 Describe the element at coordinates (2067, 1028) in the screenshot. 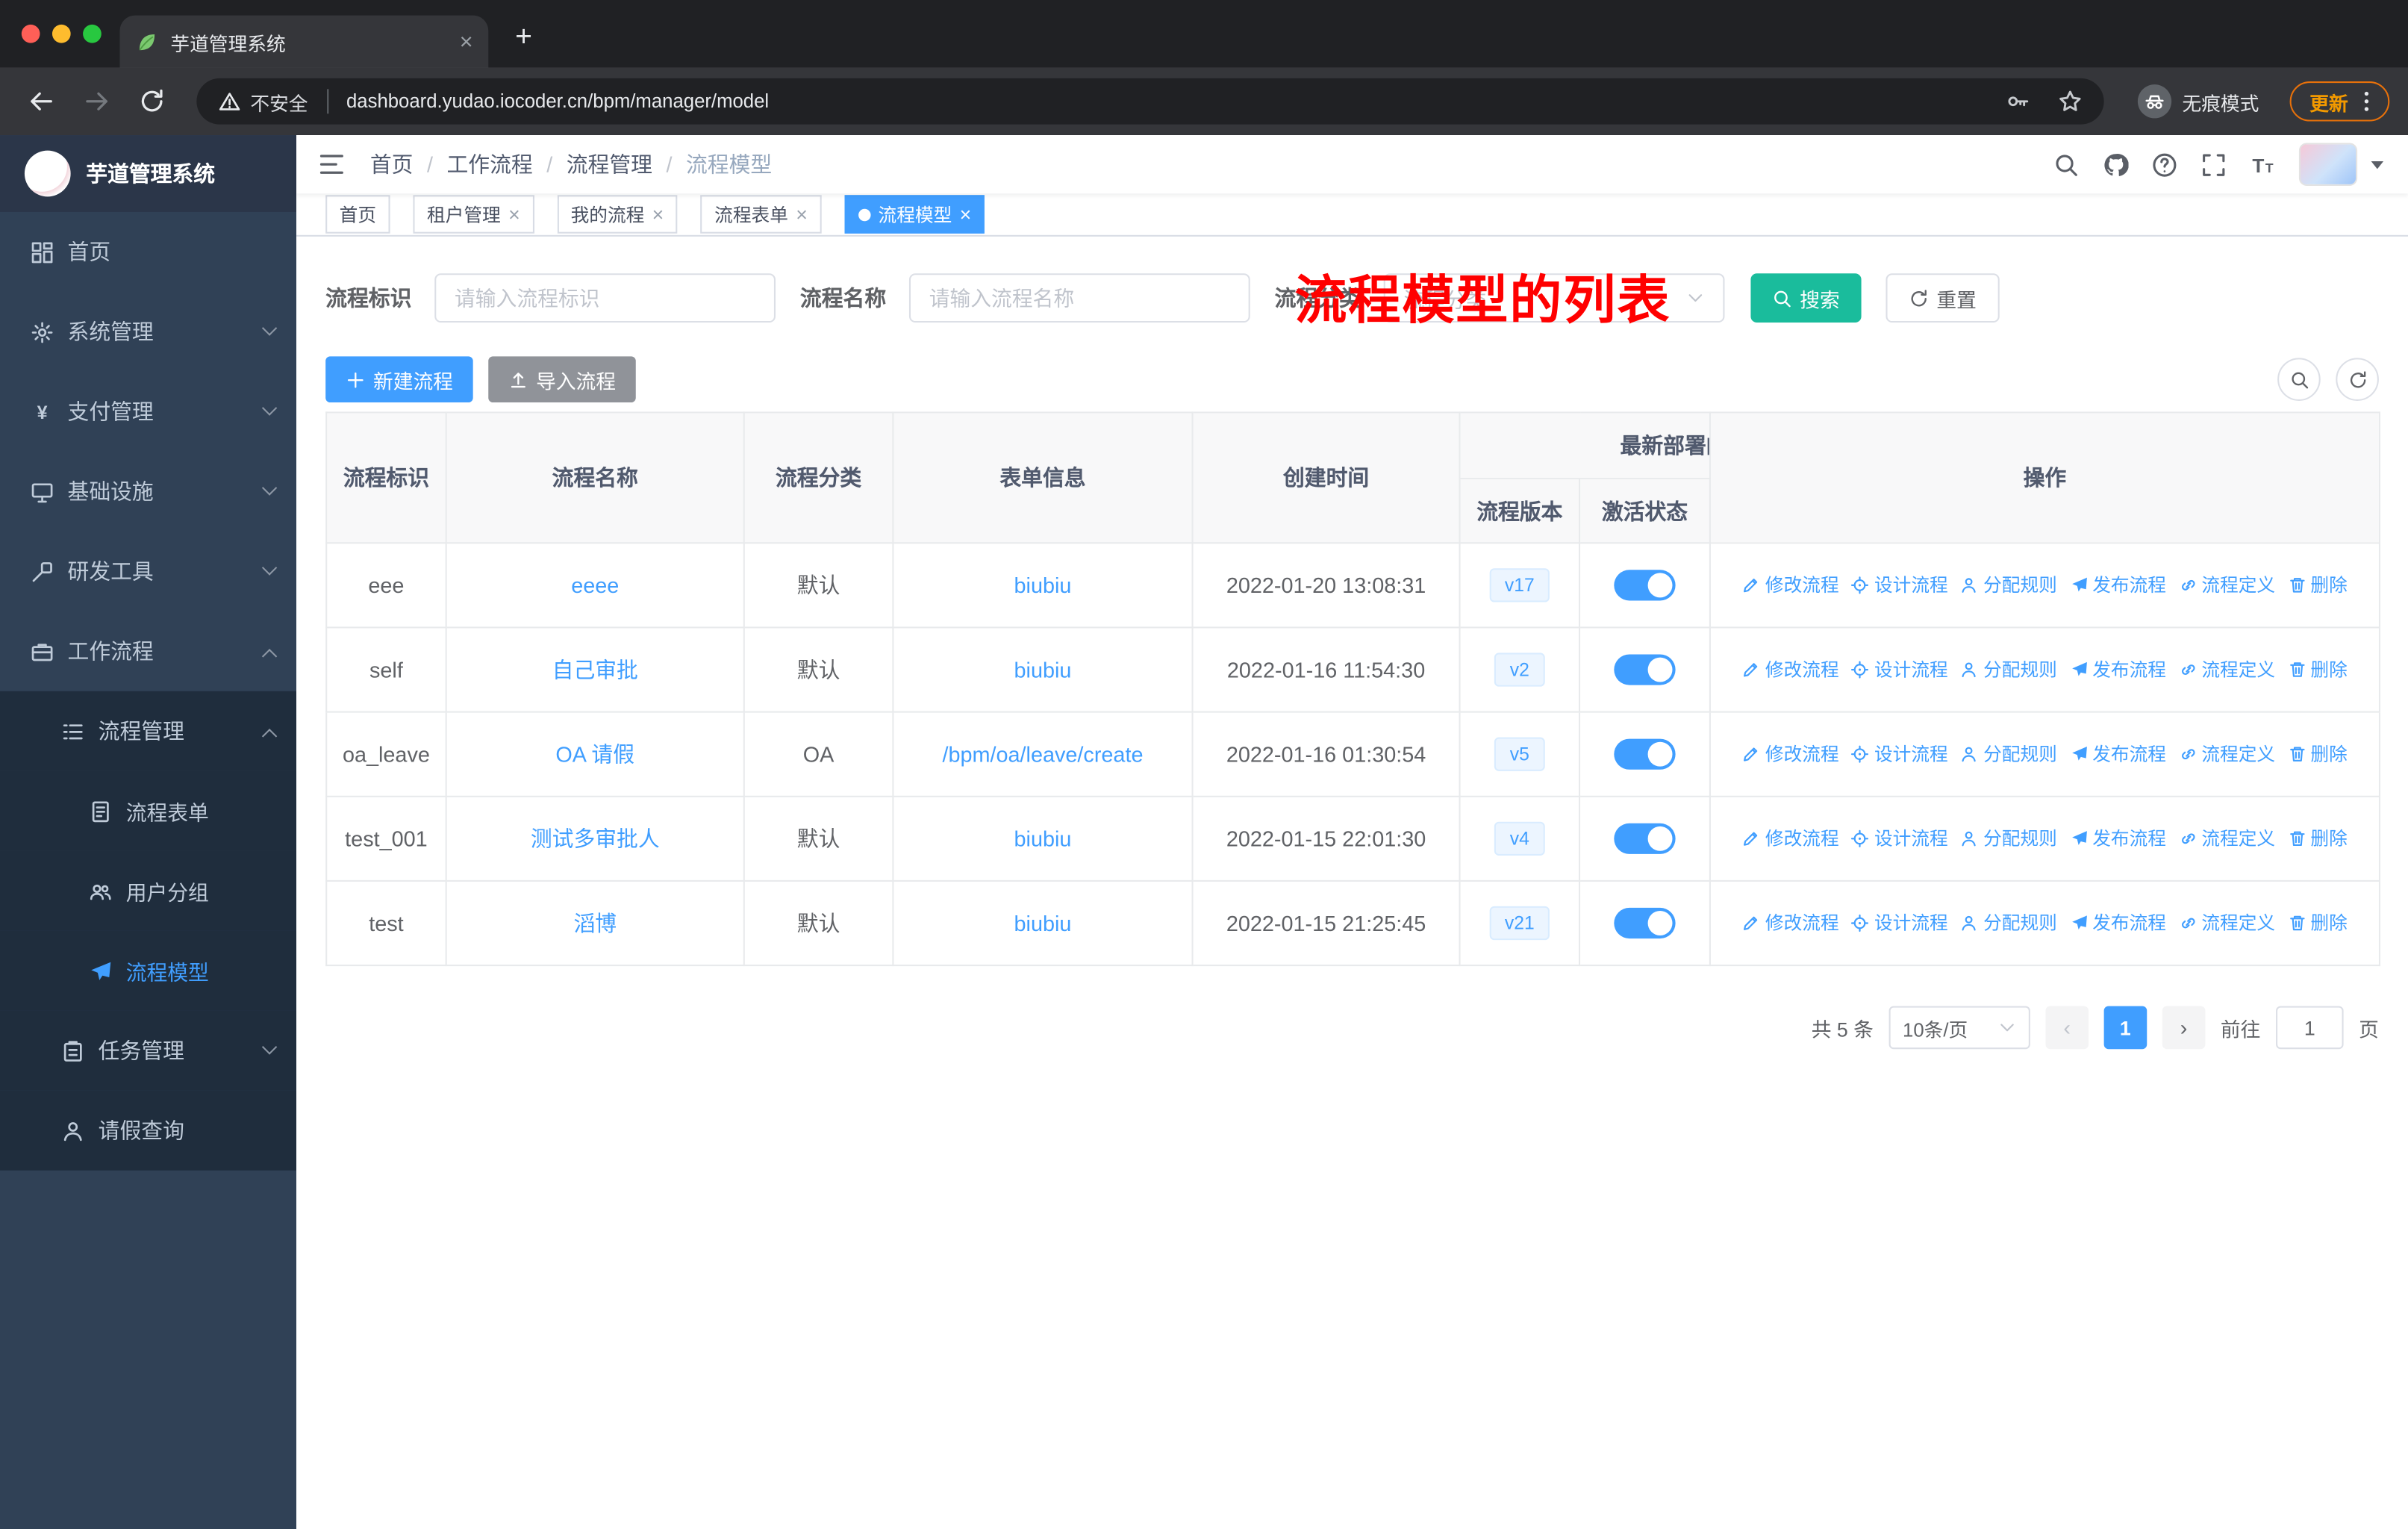

I see `prev-page-button: ‹` at that location.